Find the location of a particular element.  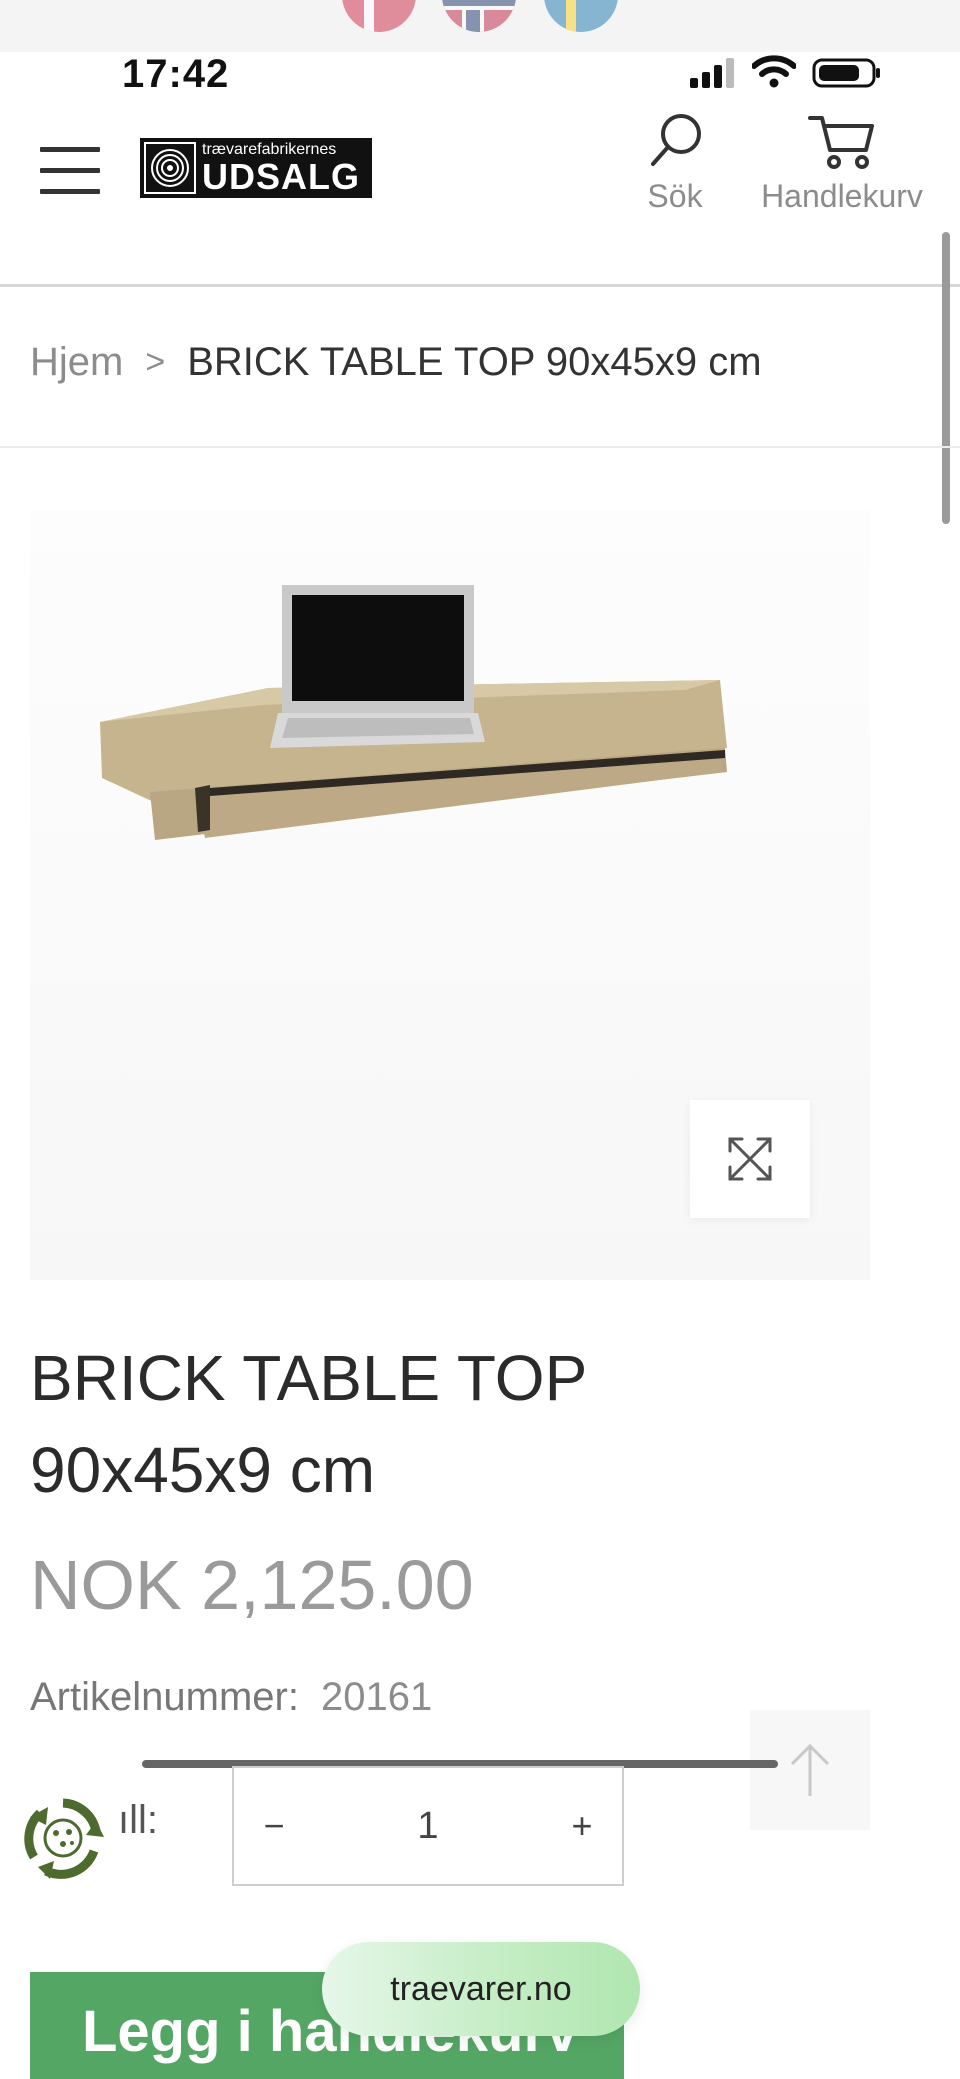

quantity-increase-button: + is located at coordinates (582, 1826).